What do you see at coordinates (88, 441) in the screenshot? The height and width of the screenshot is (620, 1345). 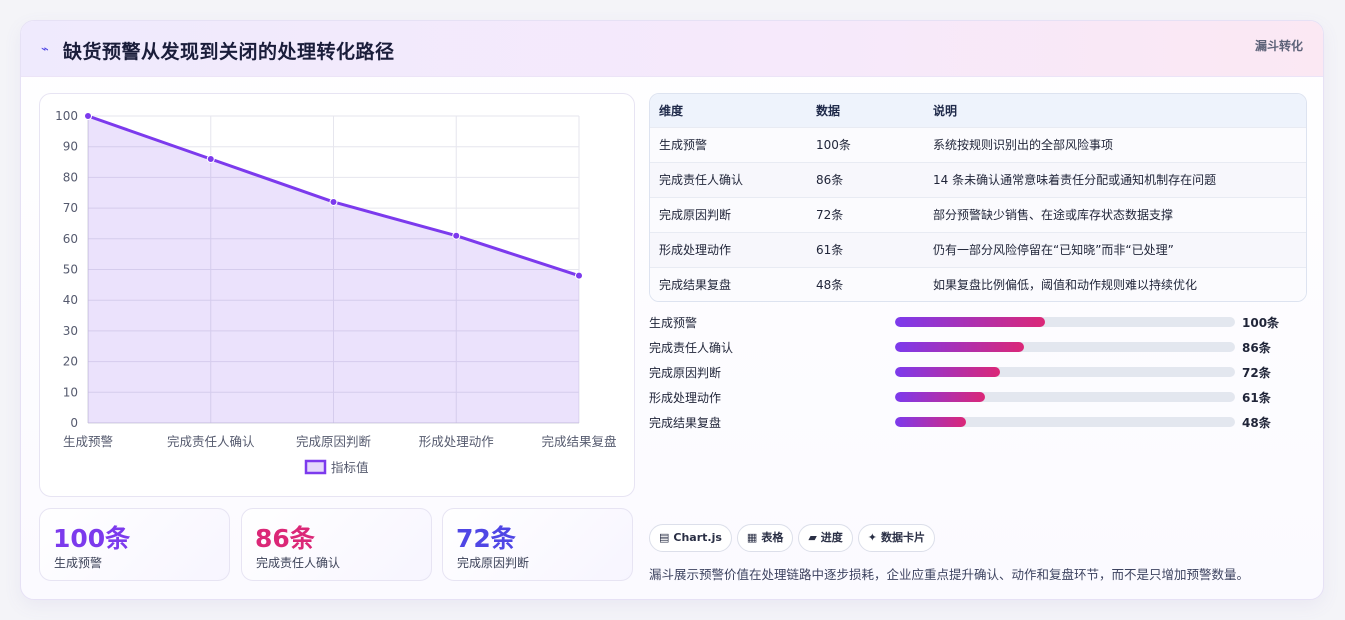 I see `x-tick-label: 生成预警` at bounding box center [88, 441].